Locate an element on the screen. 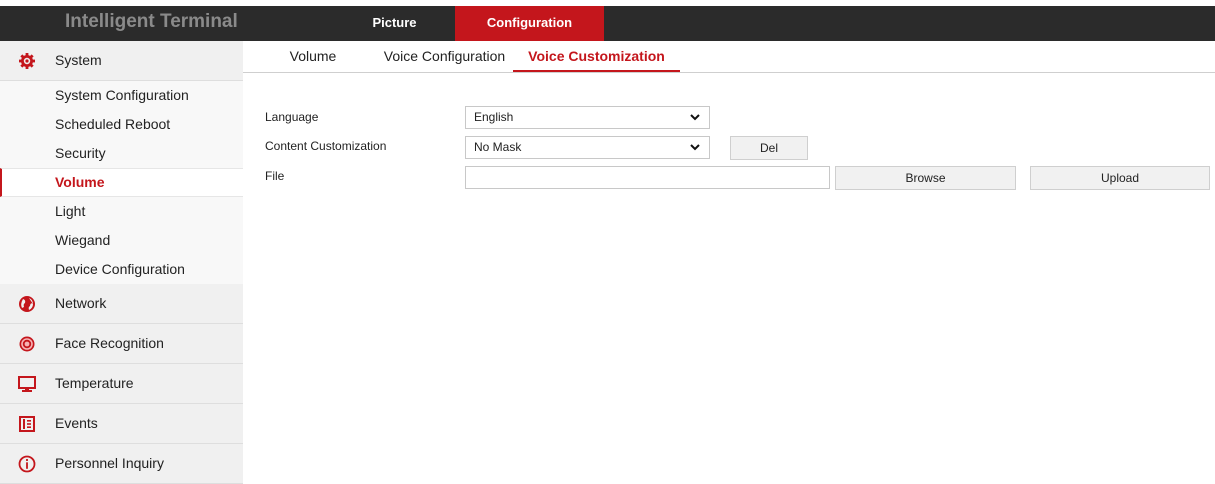  sidebar-item-label: Light is located at coordinates (70, 211).